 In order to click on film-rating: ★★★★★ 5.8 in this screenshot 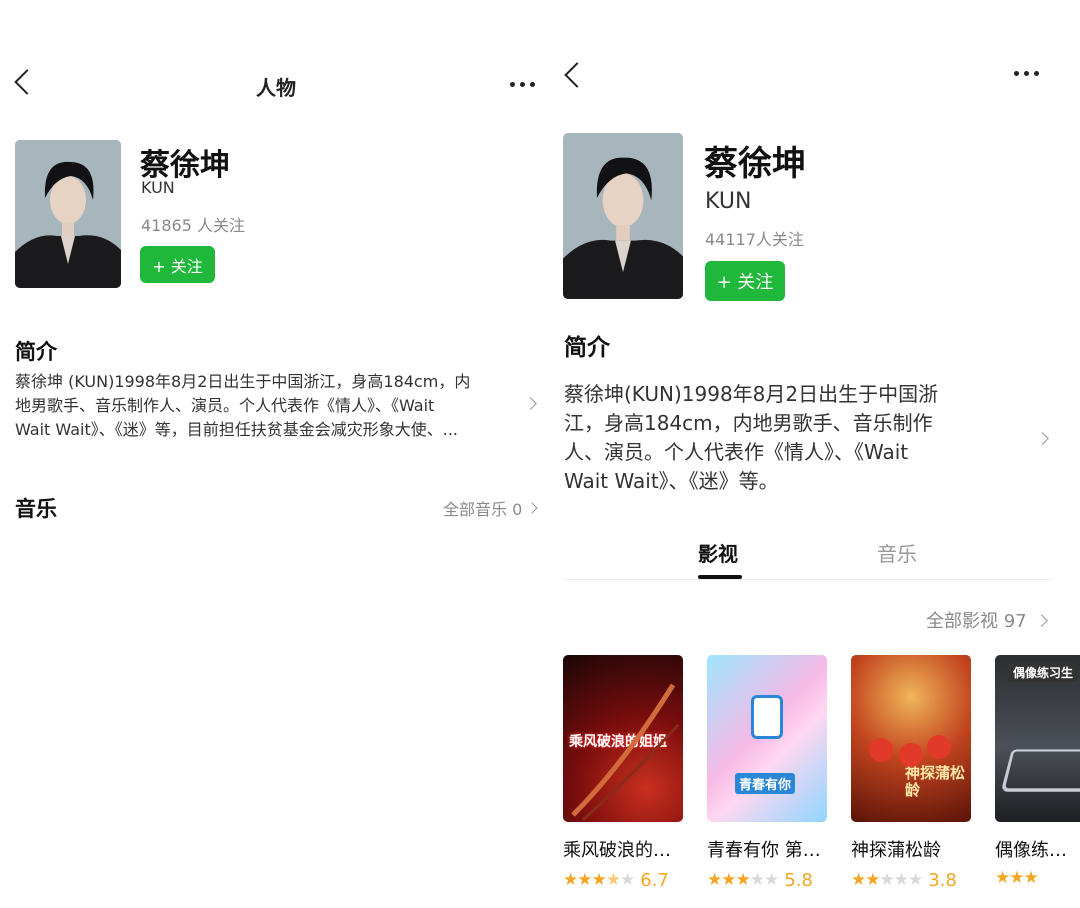, I will do `click(767, 880)`.